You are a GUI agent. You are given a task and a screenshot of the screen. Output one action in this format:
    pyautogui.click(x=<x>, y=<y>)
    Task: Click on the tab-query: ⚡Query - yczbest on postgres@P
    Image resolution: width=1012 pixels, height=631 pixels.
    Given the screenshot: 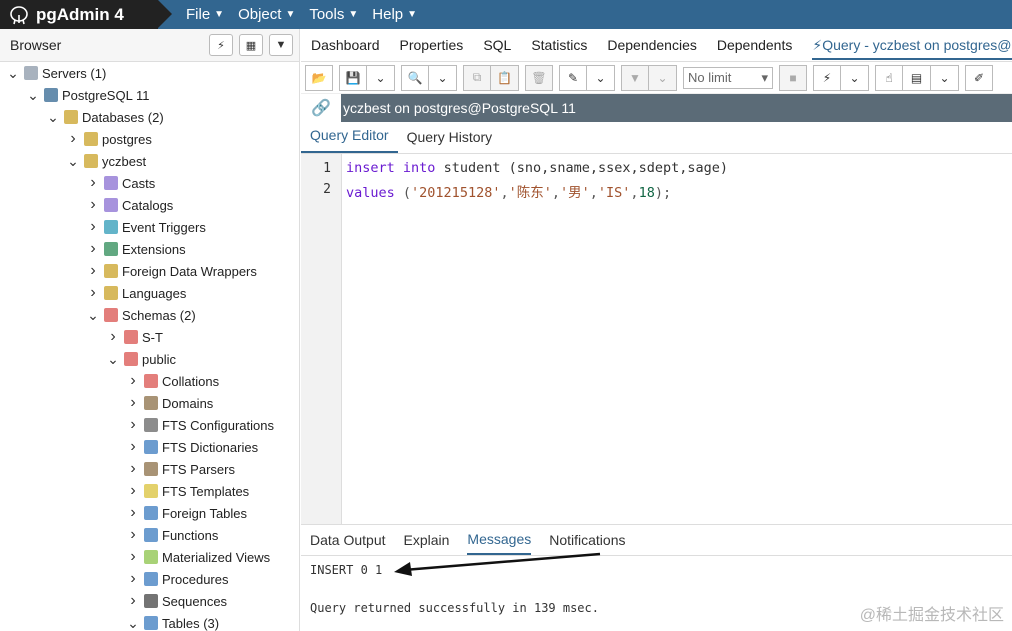 What is the action you would take?
    pyautogui.click(x=912, y=48)
    